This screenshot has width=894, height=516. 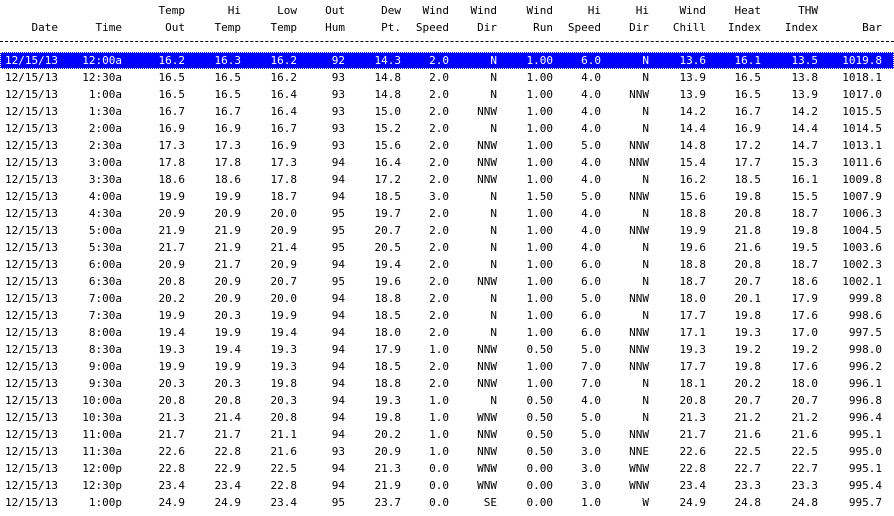 What do you see at coordinates (490, 502) in the screenshot?
I see `cell-wind-dir: SE` at bounding box center [490, 502].